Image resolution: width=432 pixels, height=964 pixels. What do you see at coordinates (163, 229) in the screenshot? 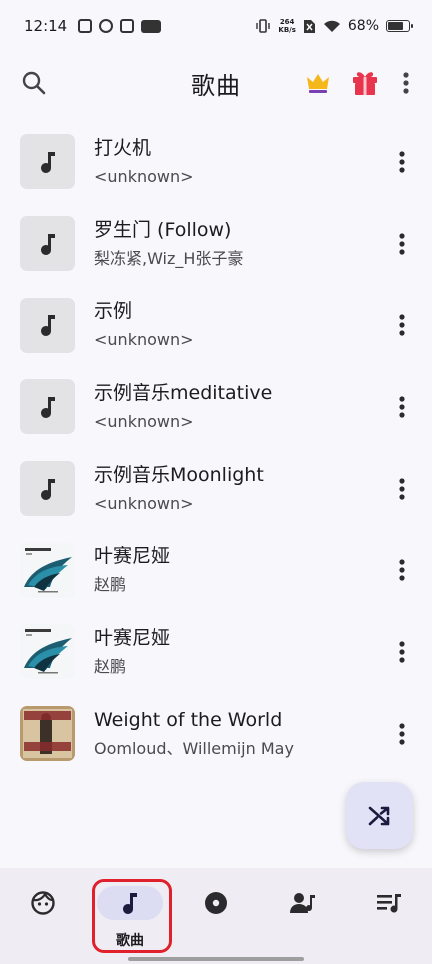
I see `song-title: 罗生门 (Follow)` at bounding box center [163, 229].